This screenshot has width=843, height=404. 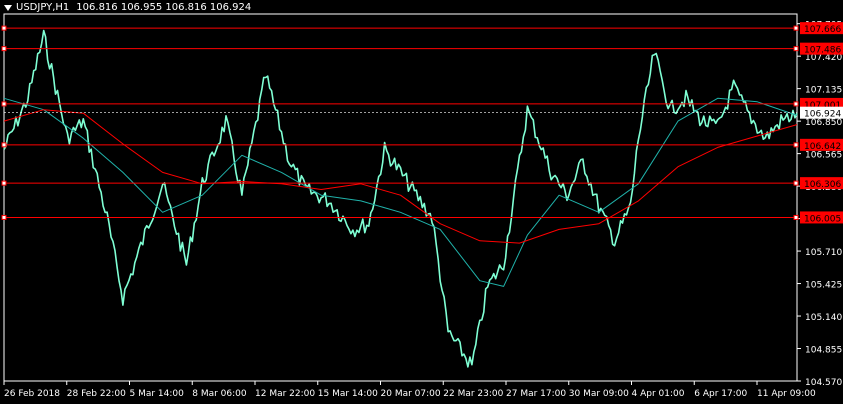 What do you see at coordinates (822, 51) in the screenshot?
I see `level-price-label: 107.486` at bounding box center [822, 51].